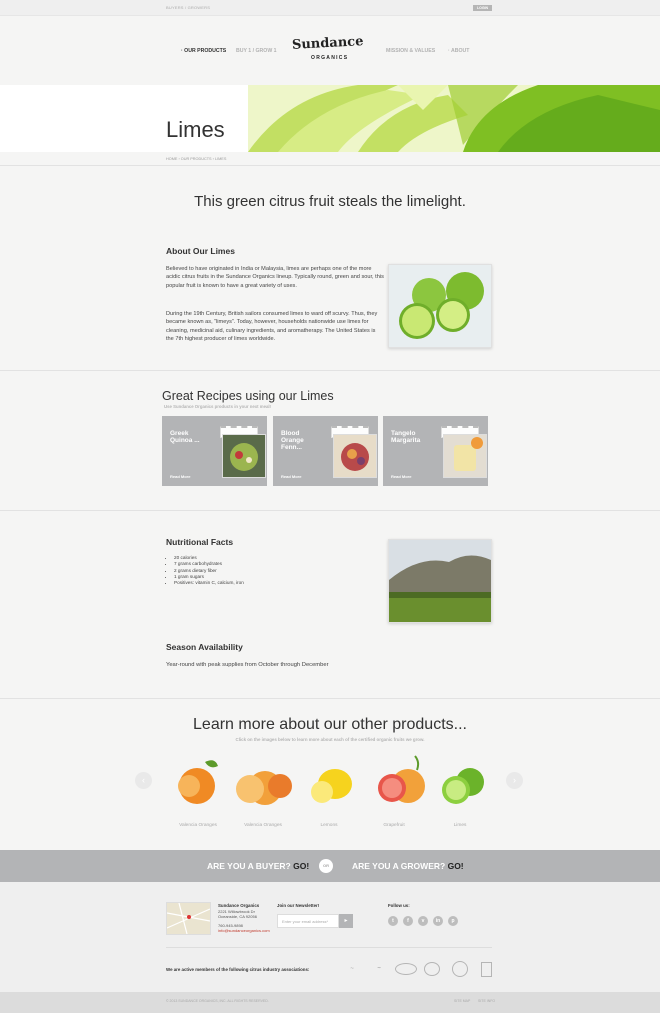  I want to click on grapefruit-fruit-image, so click(401, 779).